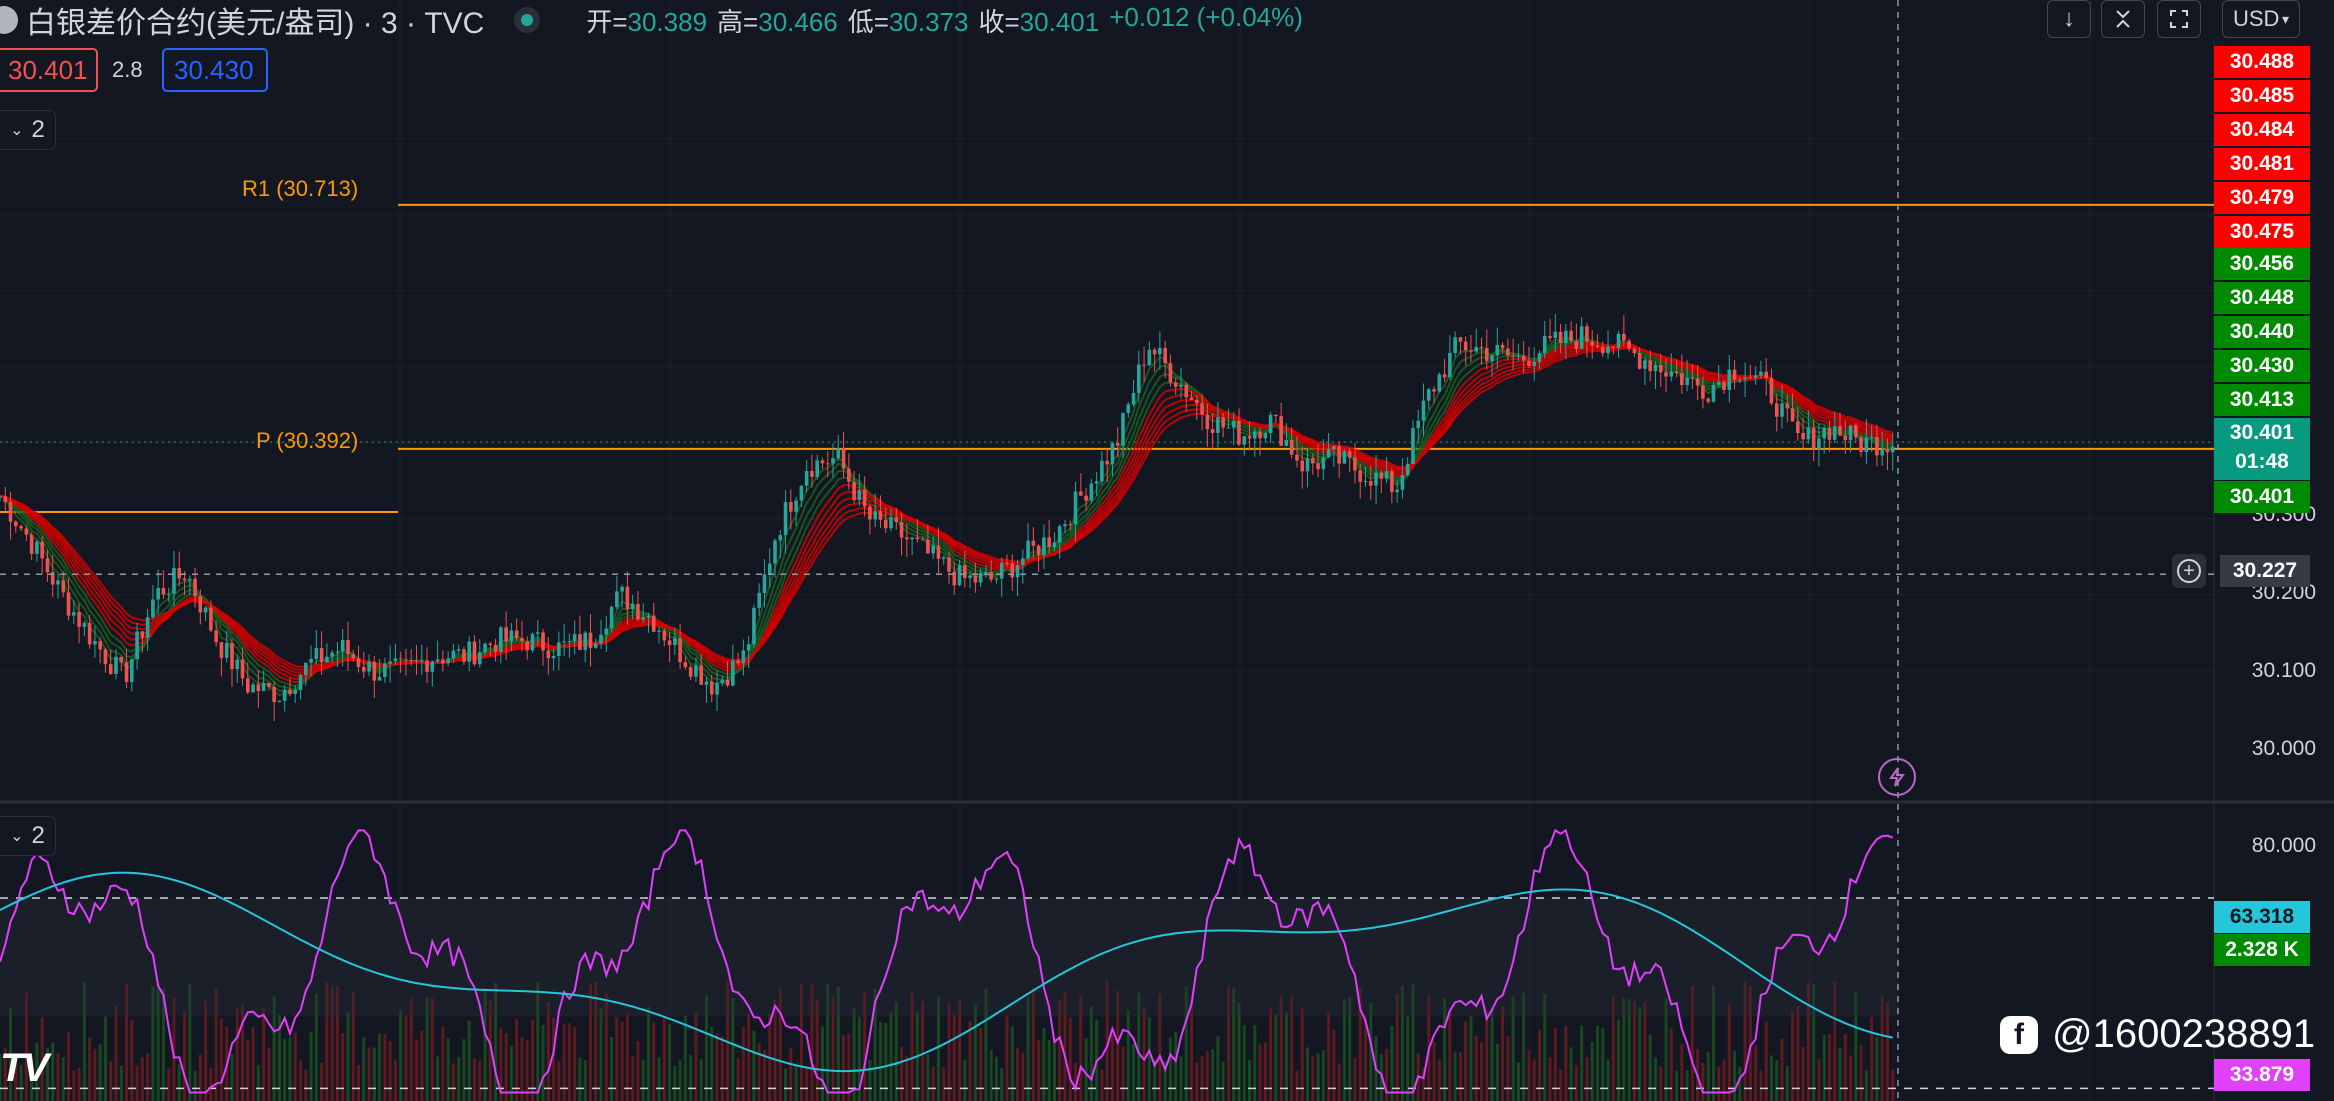 This screenshot has width=2334, height=1101. What do you see at coordinates (2261, 19) in the screenshot?
I see `currency-select: USD ▾` at bounding box center [2261, 19].